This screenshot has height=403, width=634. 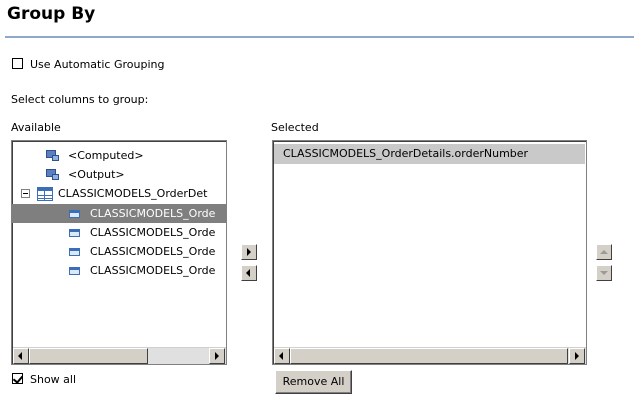 I want to click on collapse-icon, so click(x=25, y=193).